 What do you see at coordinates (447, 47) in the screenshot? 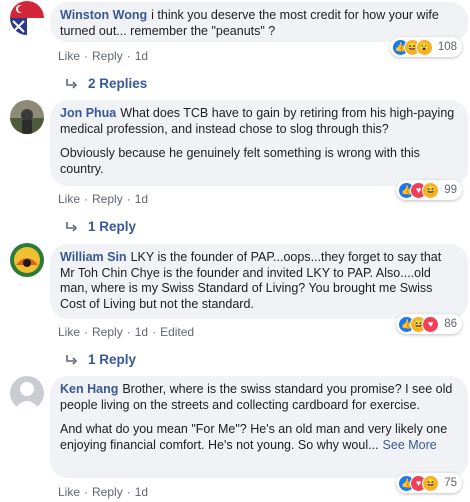
I see `reaction-count: 108` at bounding box center [447, 47].